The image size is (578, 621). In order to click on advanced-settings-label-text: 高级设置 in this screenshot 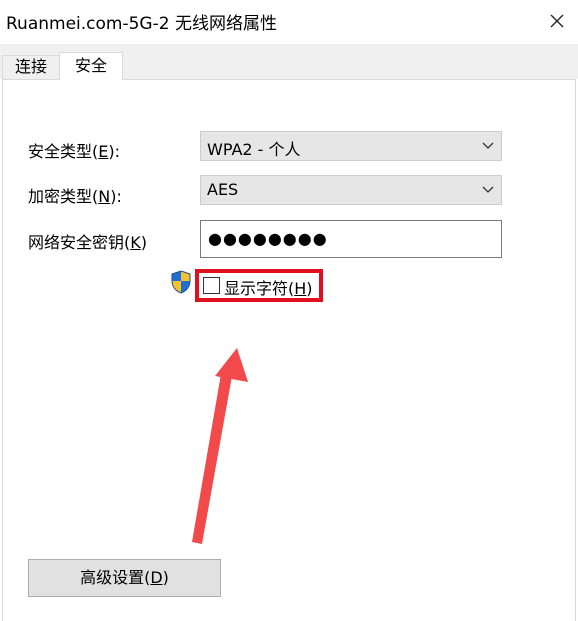, I will do `click(112, 577)`.